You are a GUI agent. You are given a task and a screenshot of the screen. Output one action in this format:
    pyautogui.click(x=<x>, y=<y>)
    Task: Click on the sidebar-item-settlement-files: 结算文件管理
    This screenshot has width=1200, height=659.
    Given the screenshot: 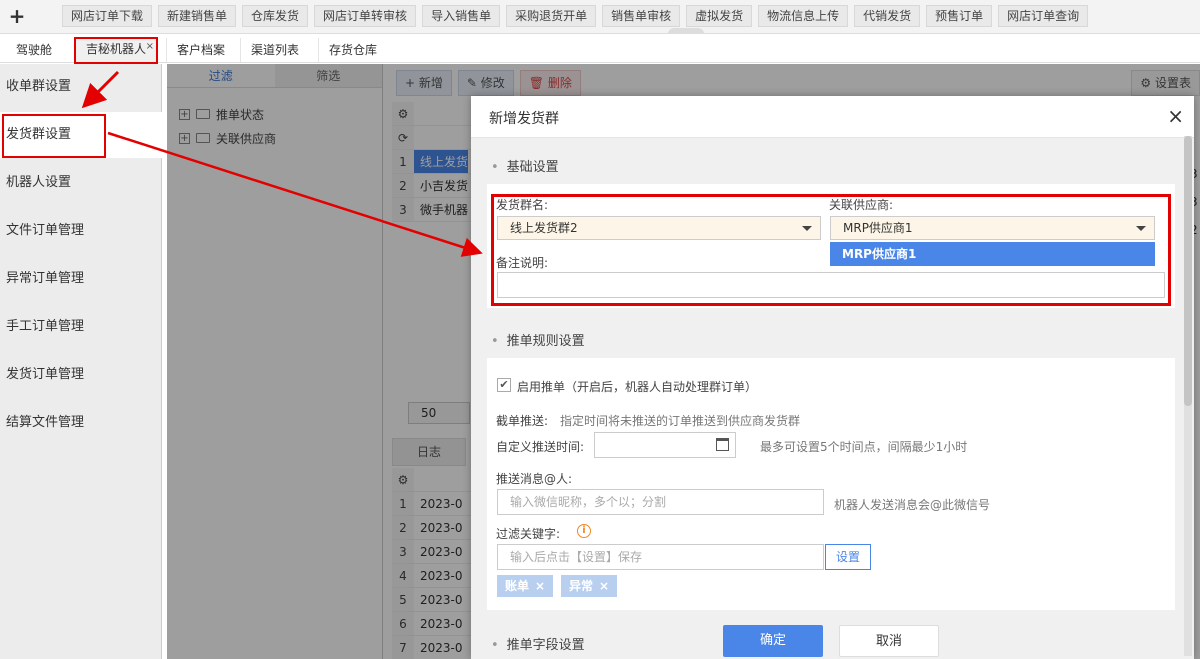 What is the action you would take?
    pyautogui.click(x=81, y=423)
    